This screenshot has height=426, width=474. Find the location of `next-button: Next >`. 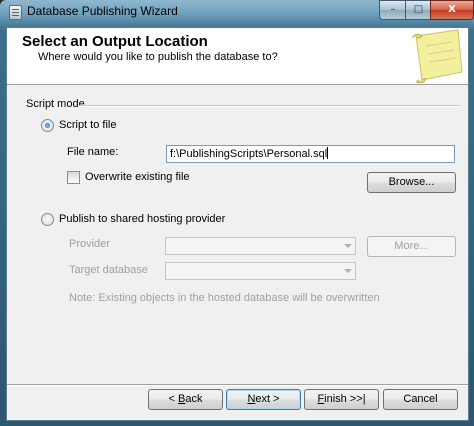

next-button: Next > is located at coordinates (263, 399).